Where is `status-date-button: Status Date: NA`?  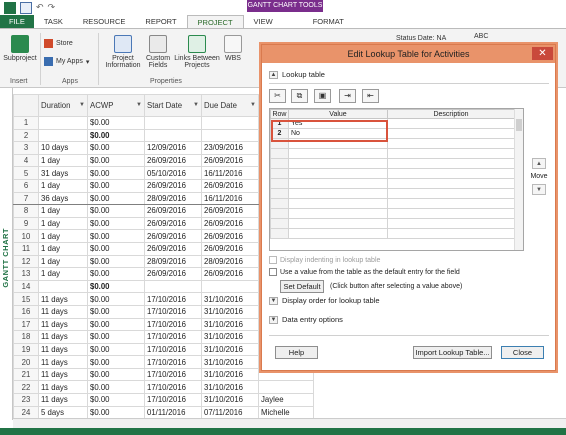
status-date-button: Status Date: NA is located at coordinates (421, 38).